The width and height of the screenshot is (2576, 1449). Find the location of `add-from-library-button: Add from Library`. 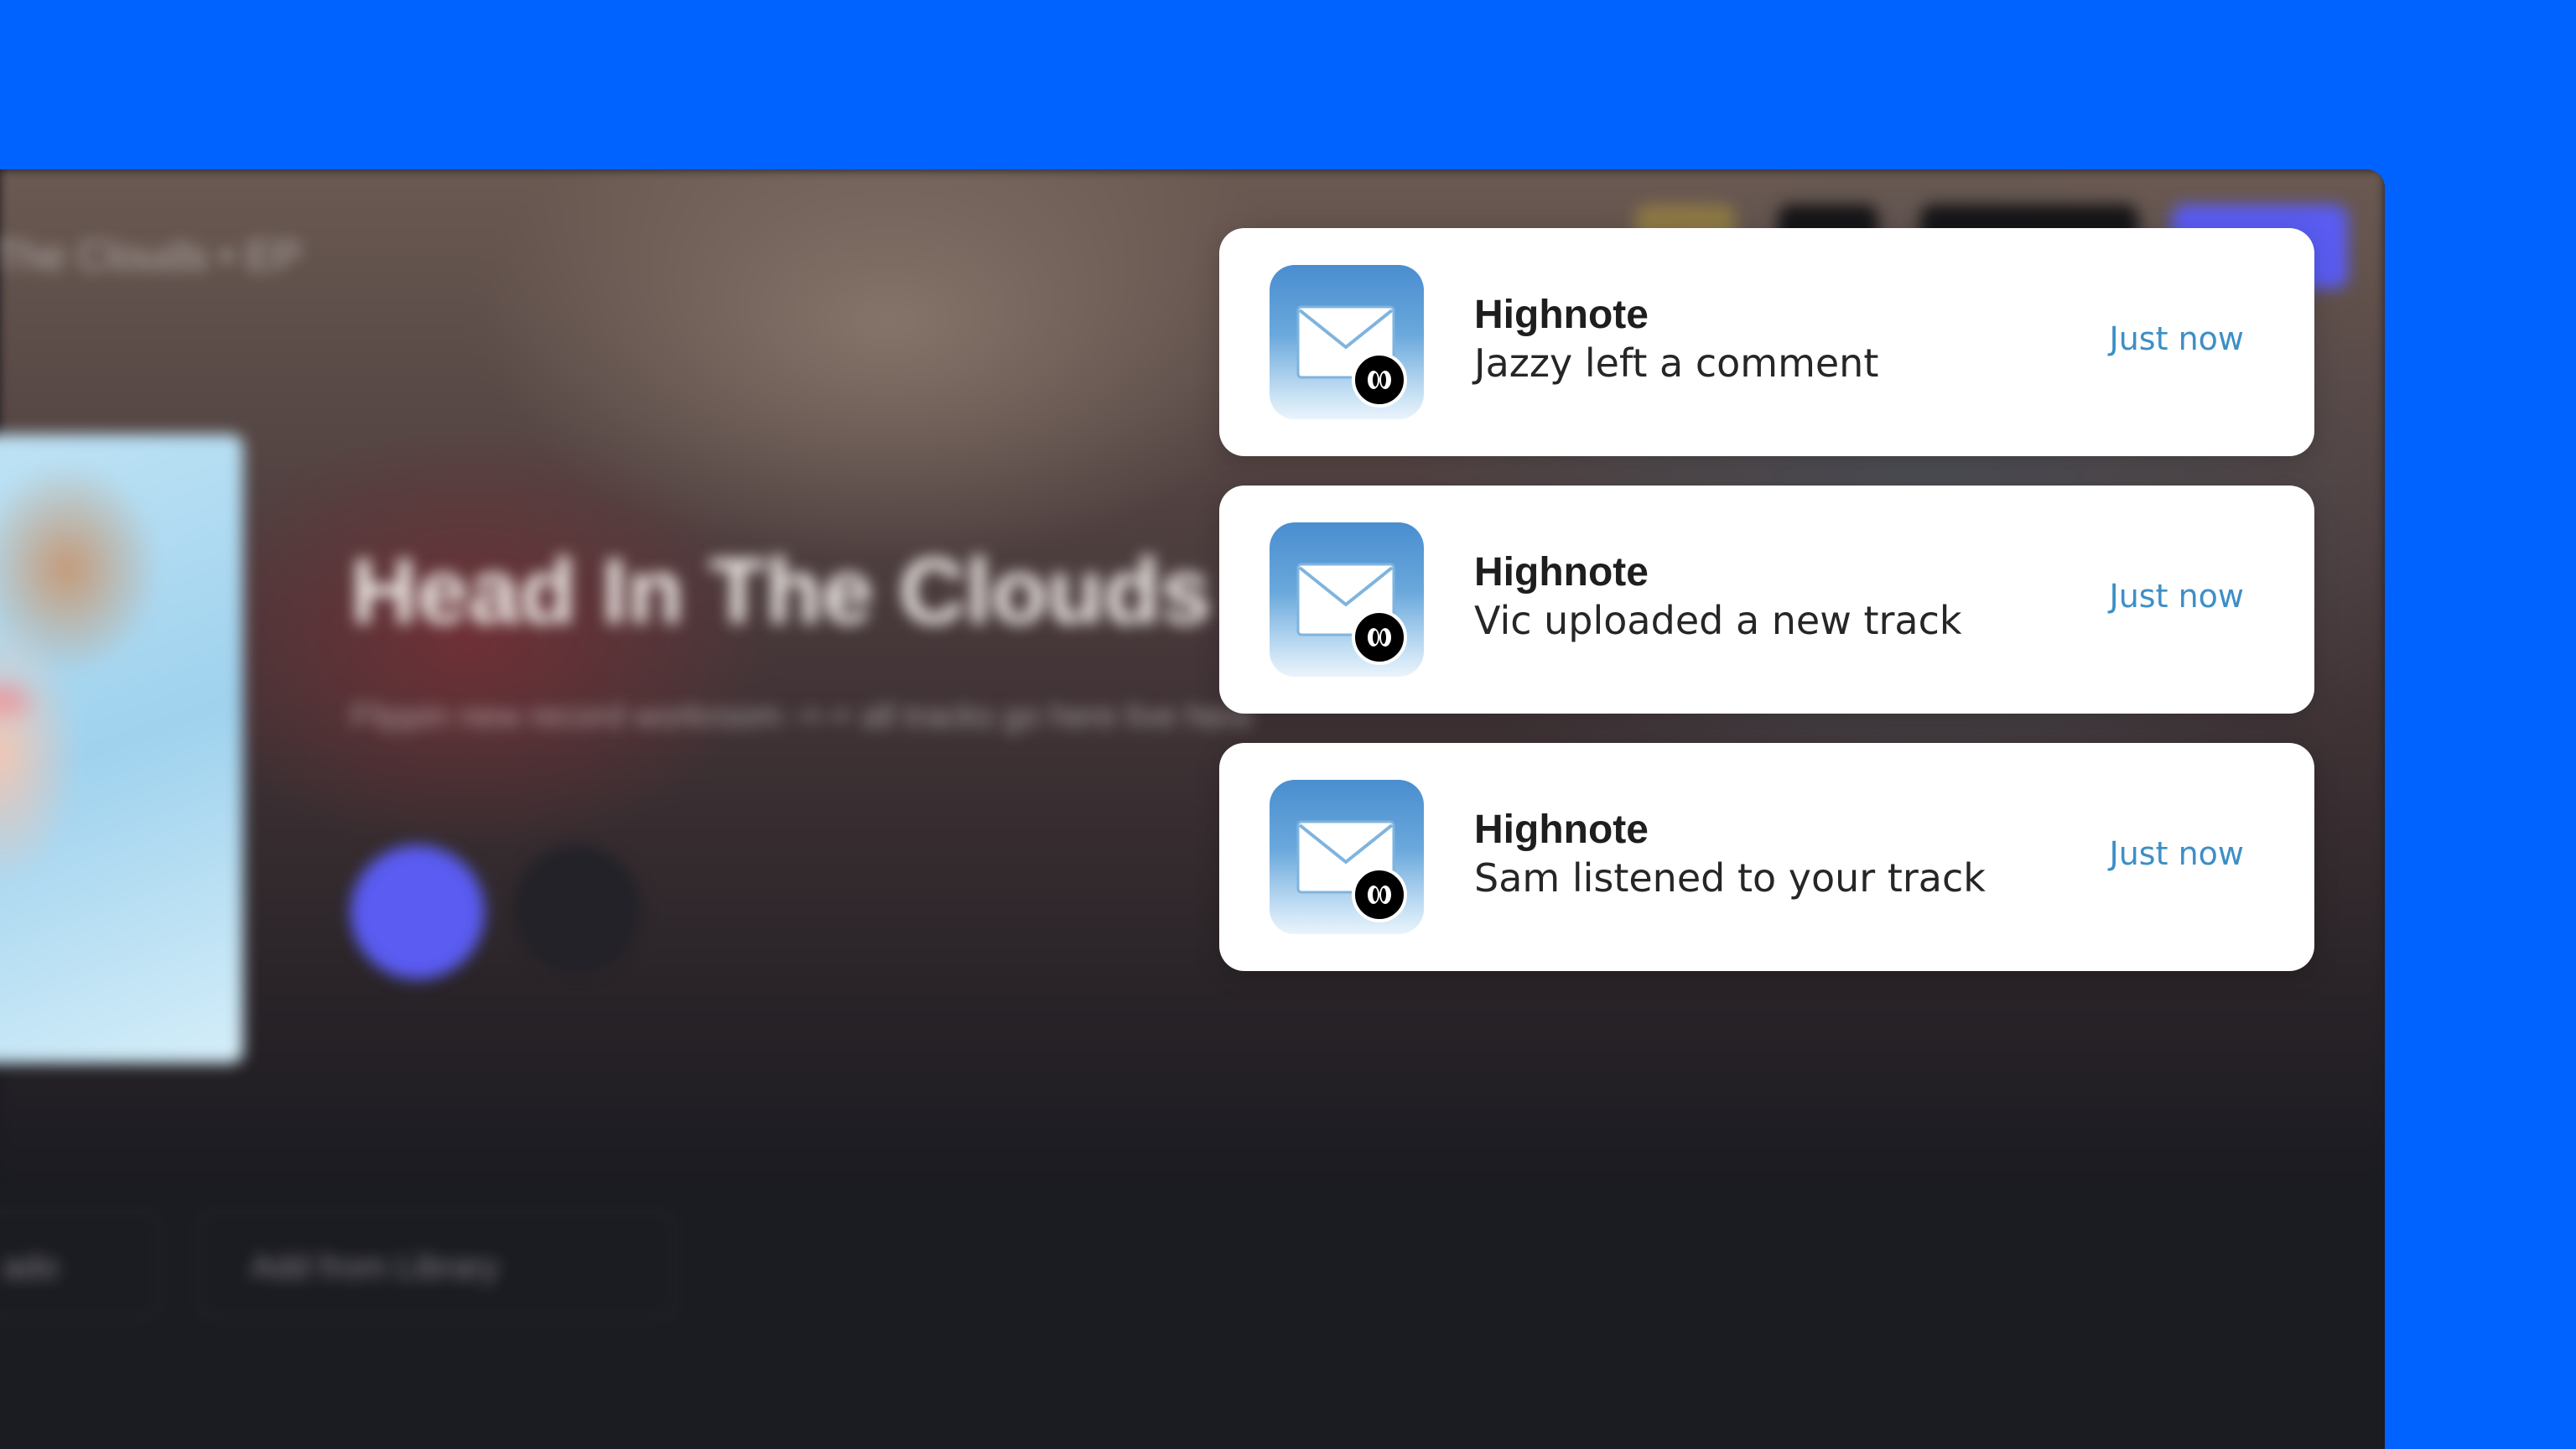

add-from-library-button: Add from Library is located at coordinates (437, 1264).